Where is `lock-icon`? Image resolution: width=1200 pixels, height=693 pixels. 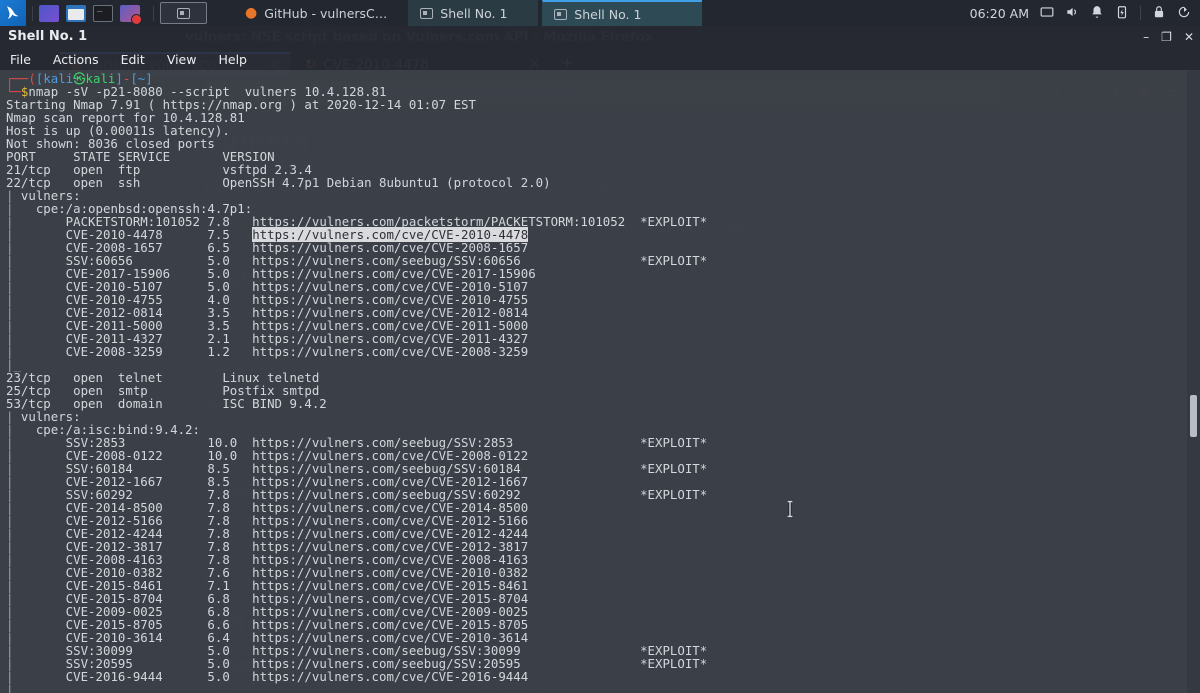 lock-icon is located at coordinates (1159, 13).